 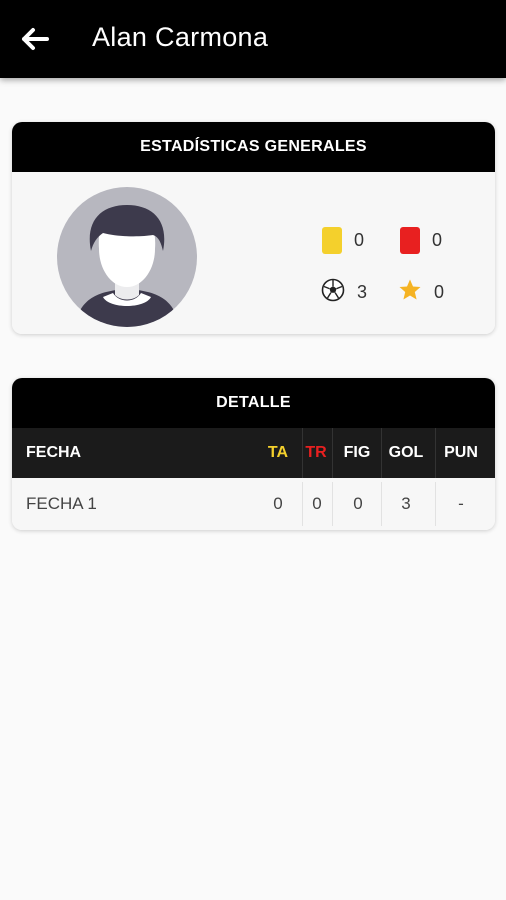 What do you see at coordinates (180, 37) in the screenshot?
I see `page-title: Alan Carmona` at bounding box center [180, 37].